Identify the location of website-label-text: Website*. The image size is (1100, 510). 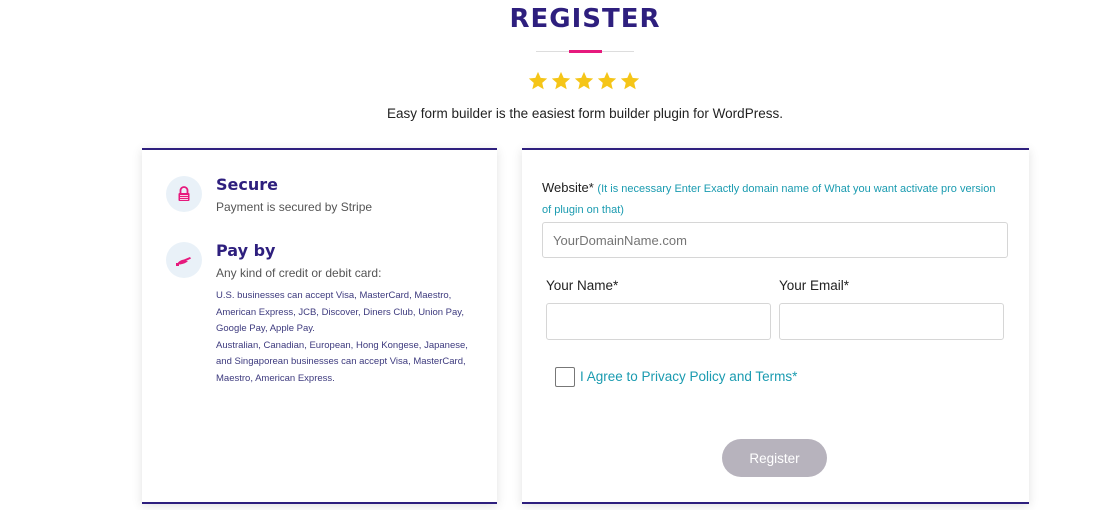
(568, 187).